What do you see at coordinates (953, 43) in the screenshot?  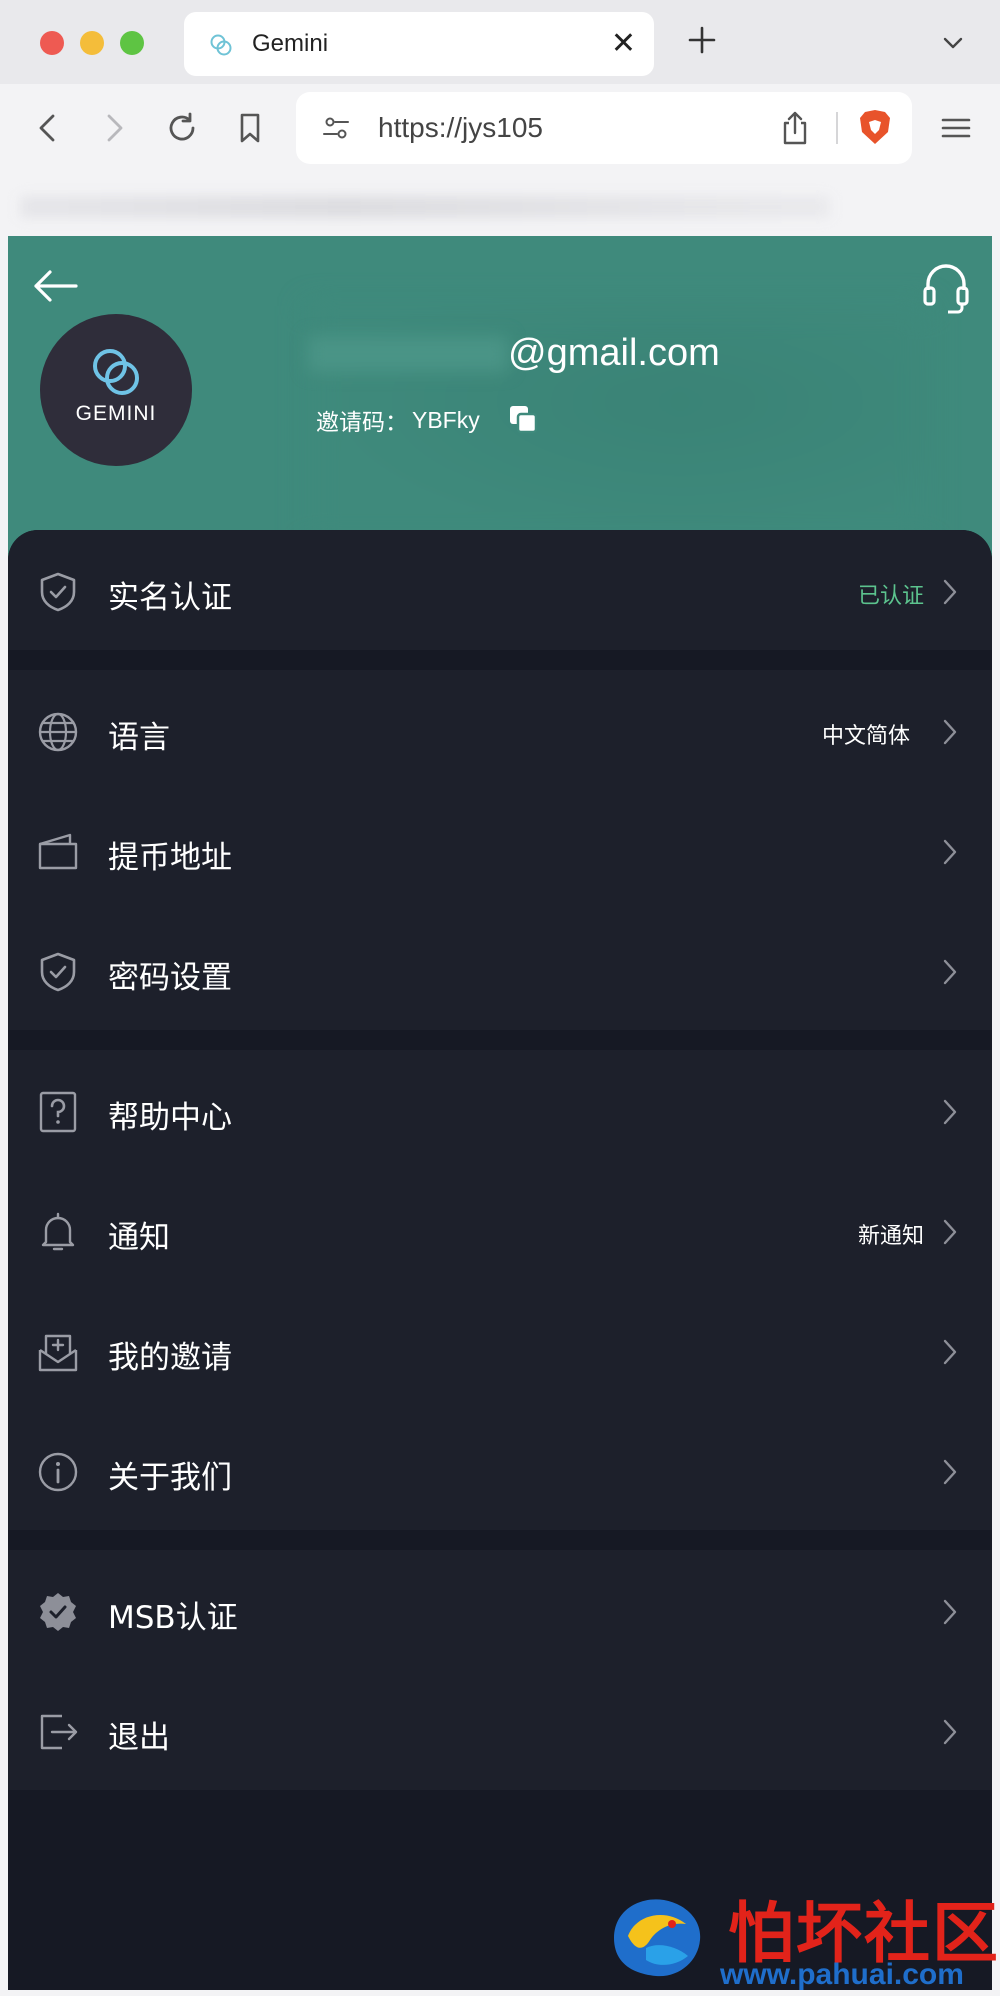 I see `tab-list-chevron-icon` at bounding box center [953, 43].